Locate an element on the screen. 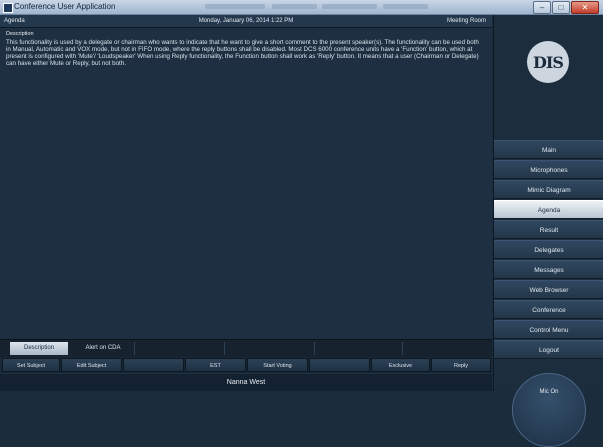 The width and height of the screenshot is (603, 447). window-controls: – □ ✕ is located at coordinates (566, 7).